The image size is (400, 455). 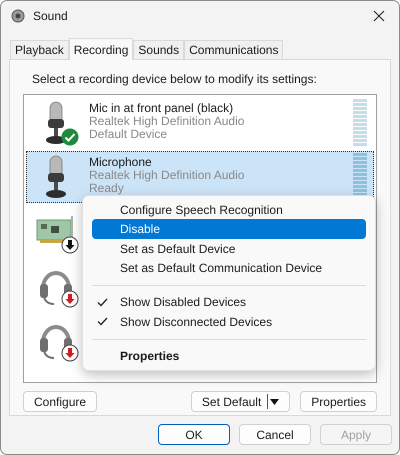 I want to click on device-name: Microphone, so click(x=121, y=162).